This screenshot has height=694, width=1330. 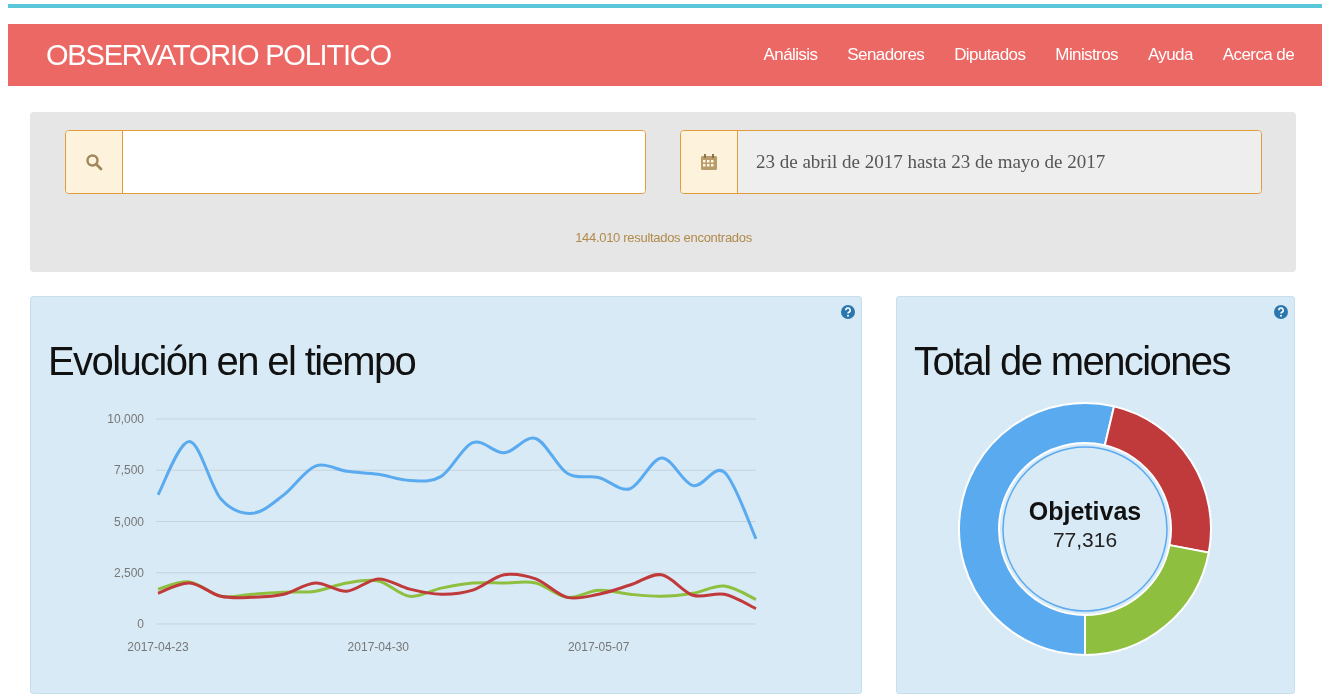 I want to click on nav-link: Senadores, so click(x=886, y=55).